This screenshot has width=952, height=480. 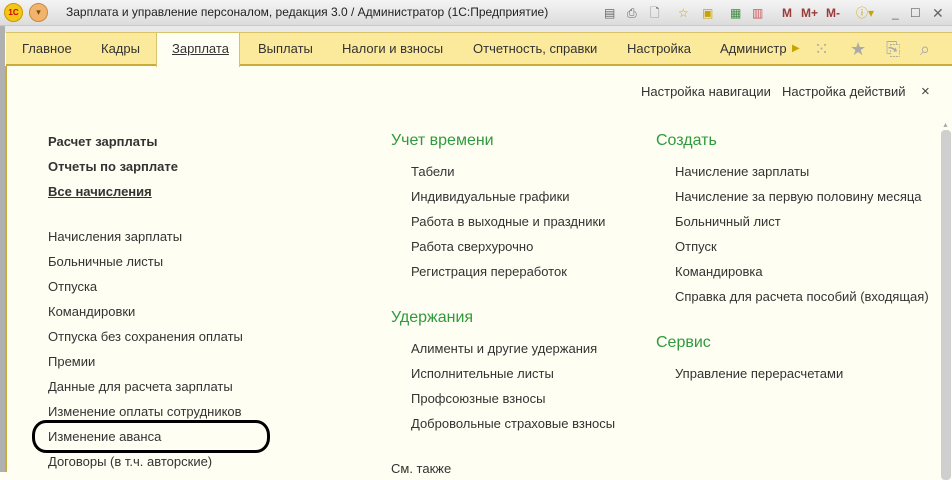 What do you see at coordinates (686, 140) in the screenshot?
I see `heading-create: Создать` at bounding box center [686, 140].